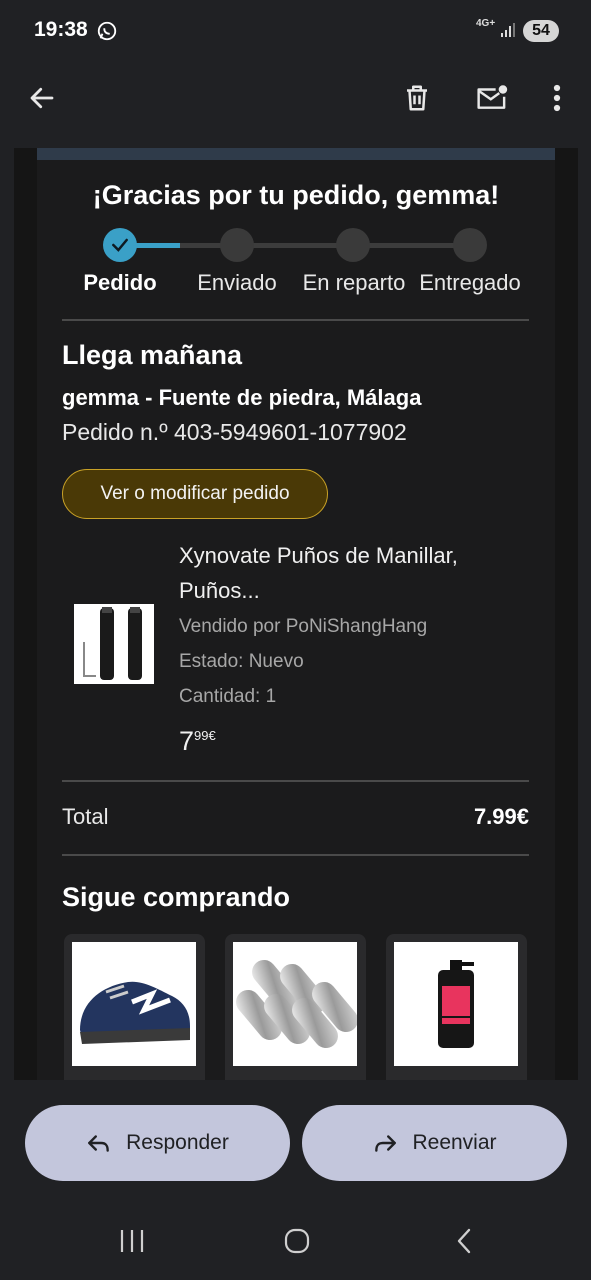 Image resolution: width=591 pixels, height=1280 pixels. I want to click on delete-button, so click(417, 98).